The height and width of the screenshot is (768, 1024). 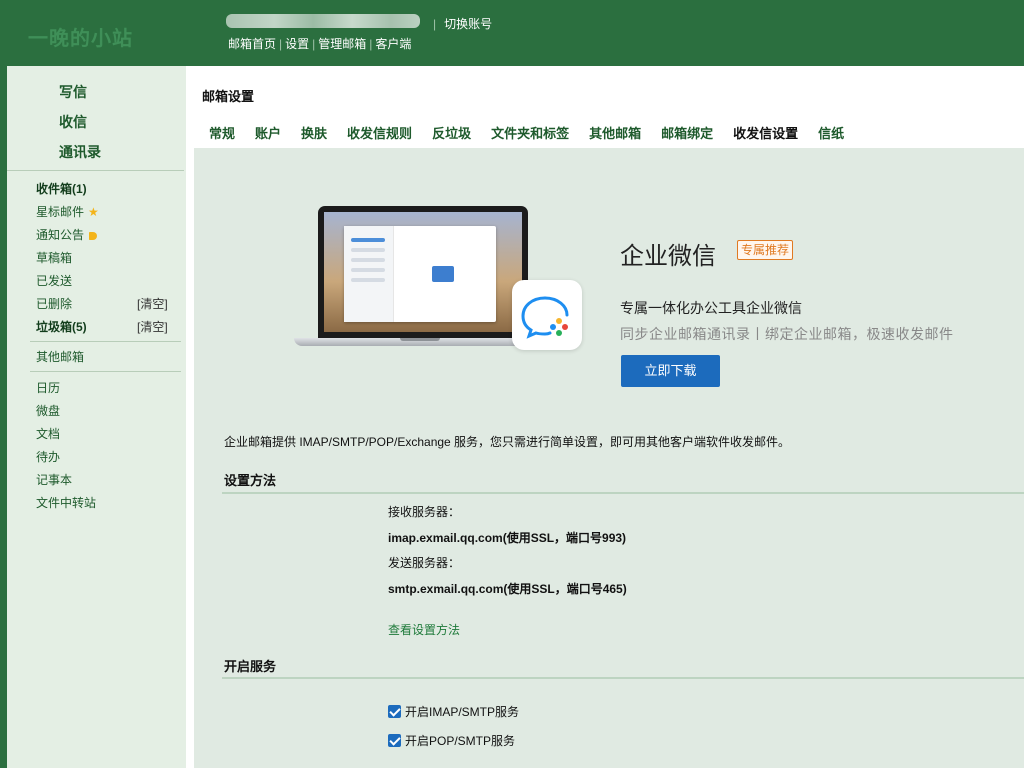 I want to click on folder-sent: 已发送, so click(x=54, y=280).